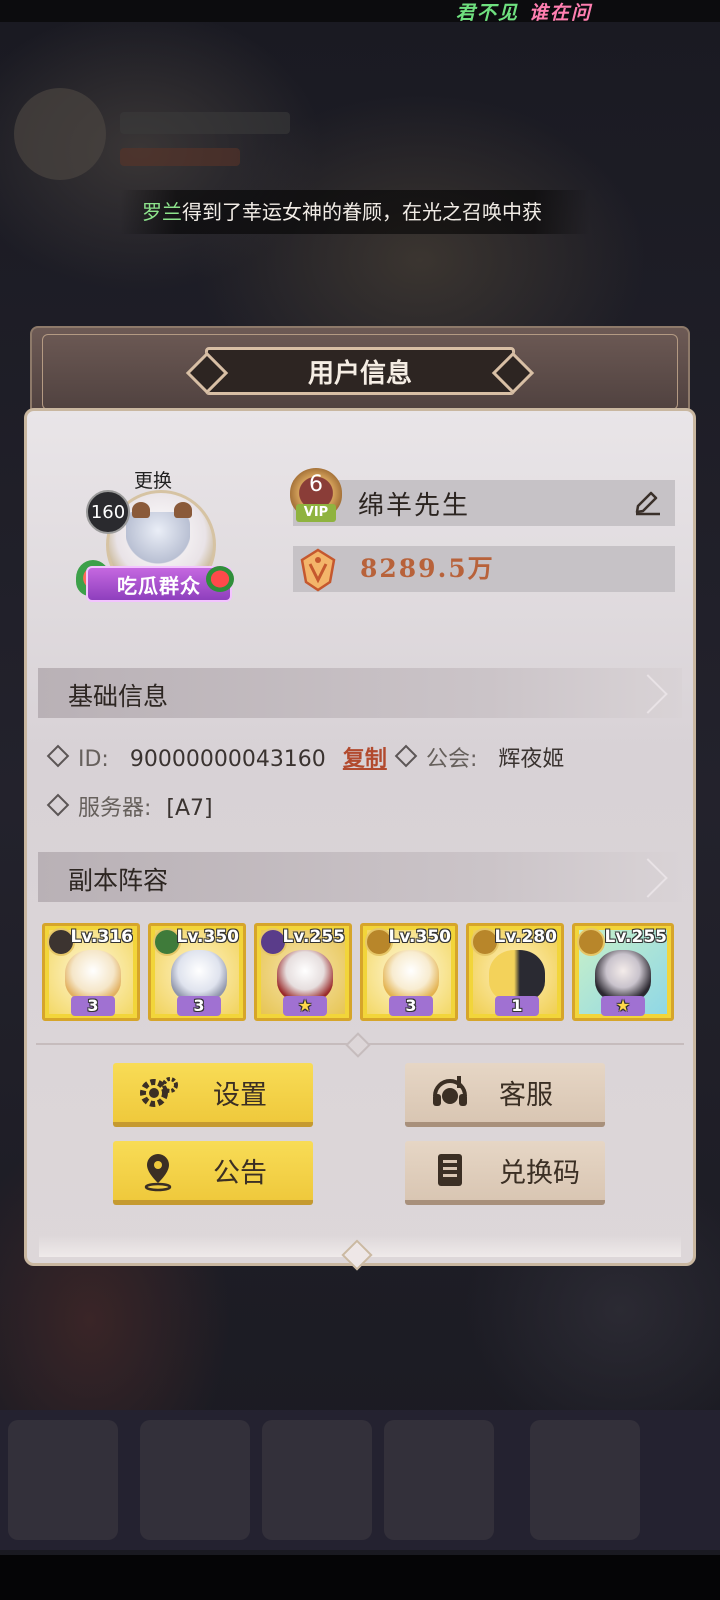 The height and width of the screenshot is (1600, 720). I want to click on hero-star-rank: 1, so click(517, 1006).